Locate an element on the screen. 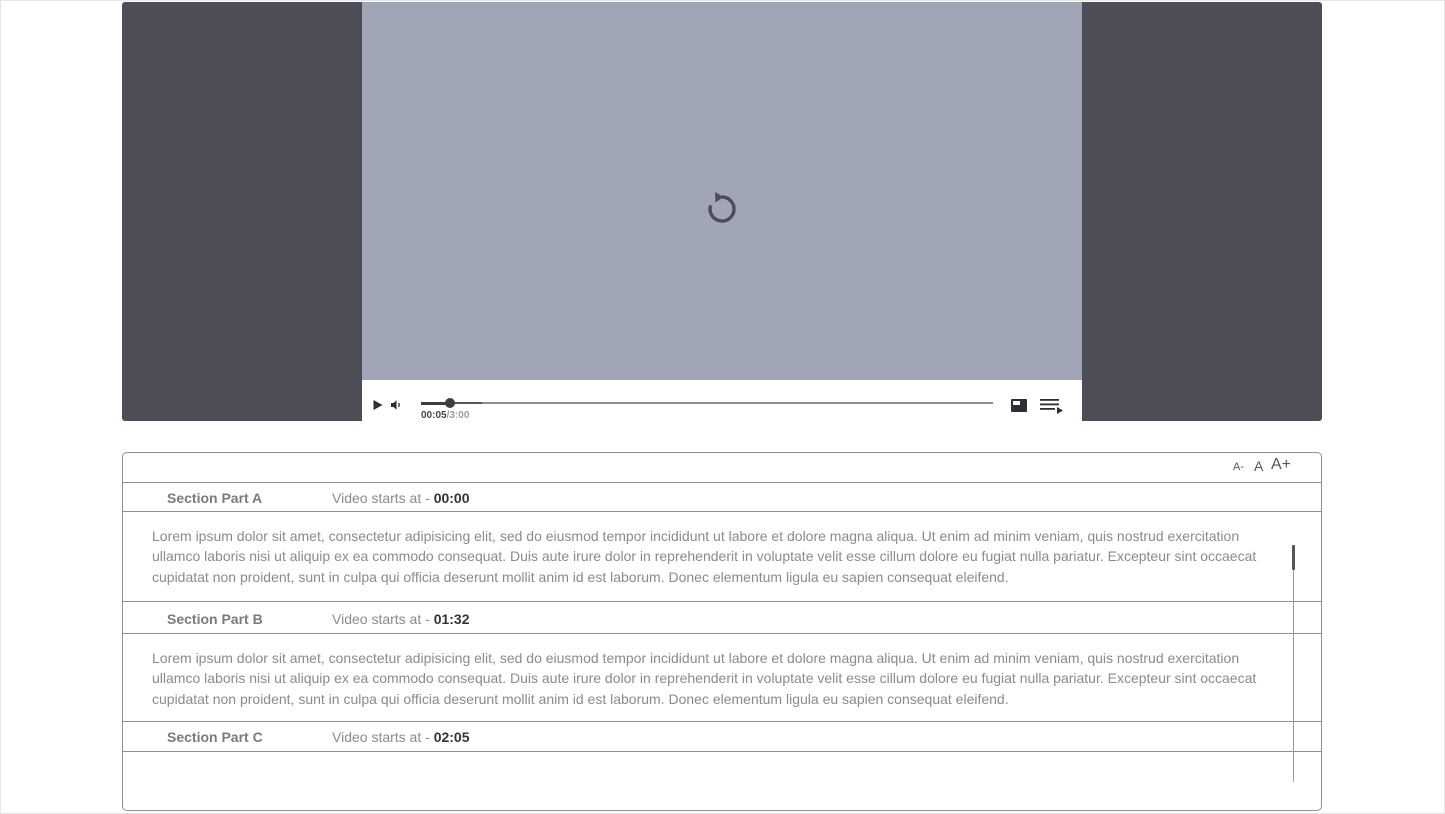 The width and height of the screenshot is (1445, 814). font-decrease-button: A- is located at coordinates (1238, 467).